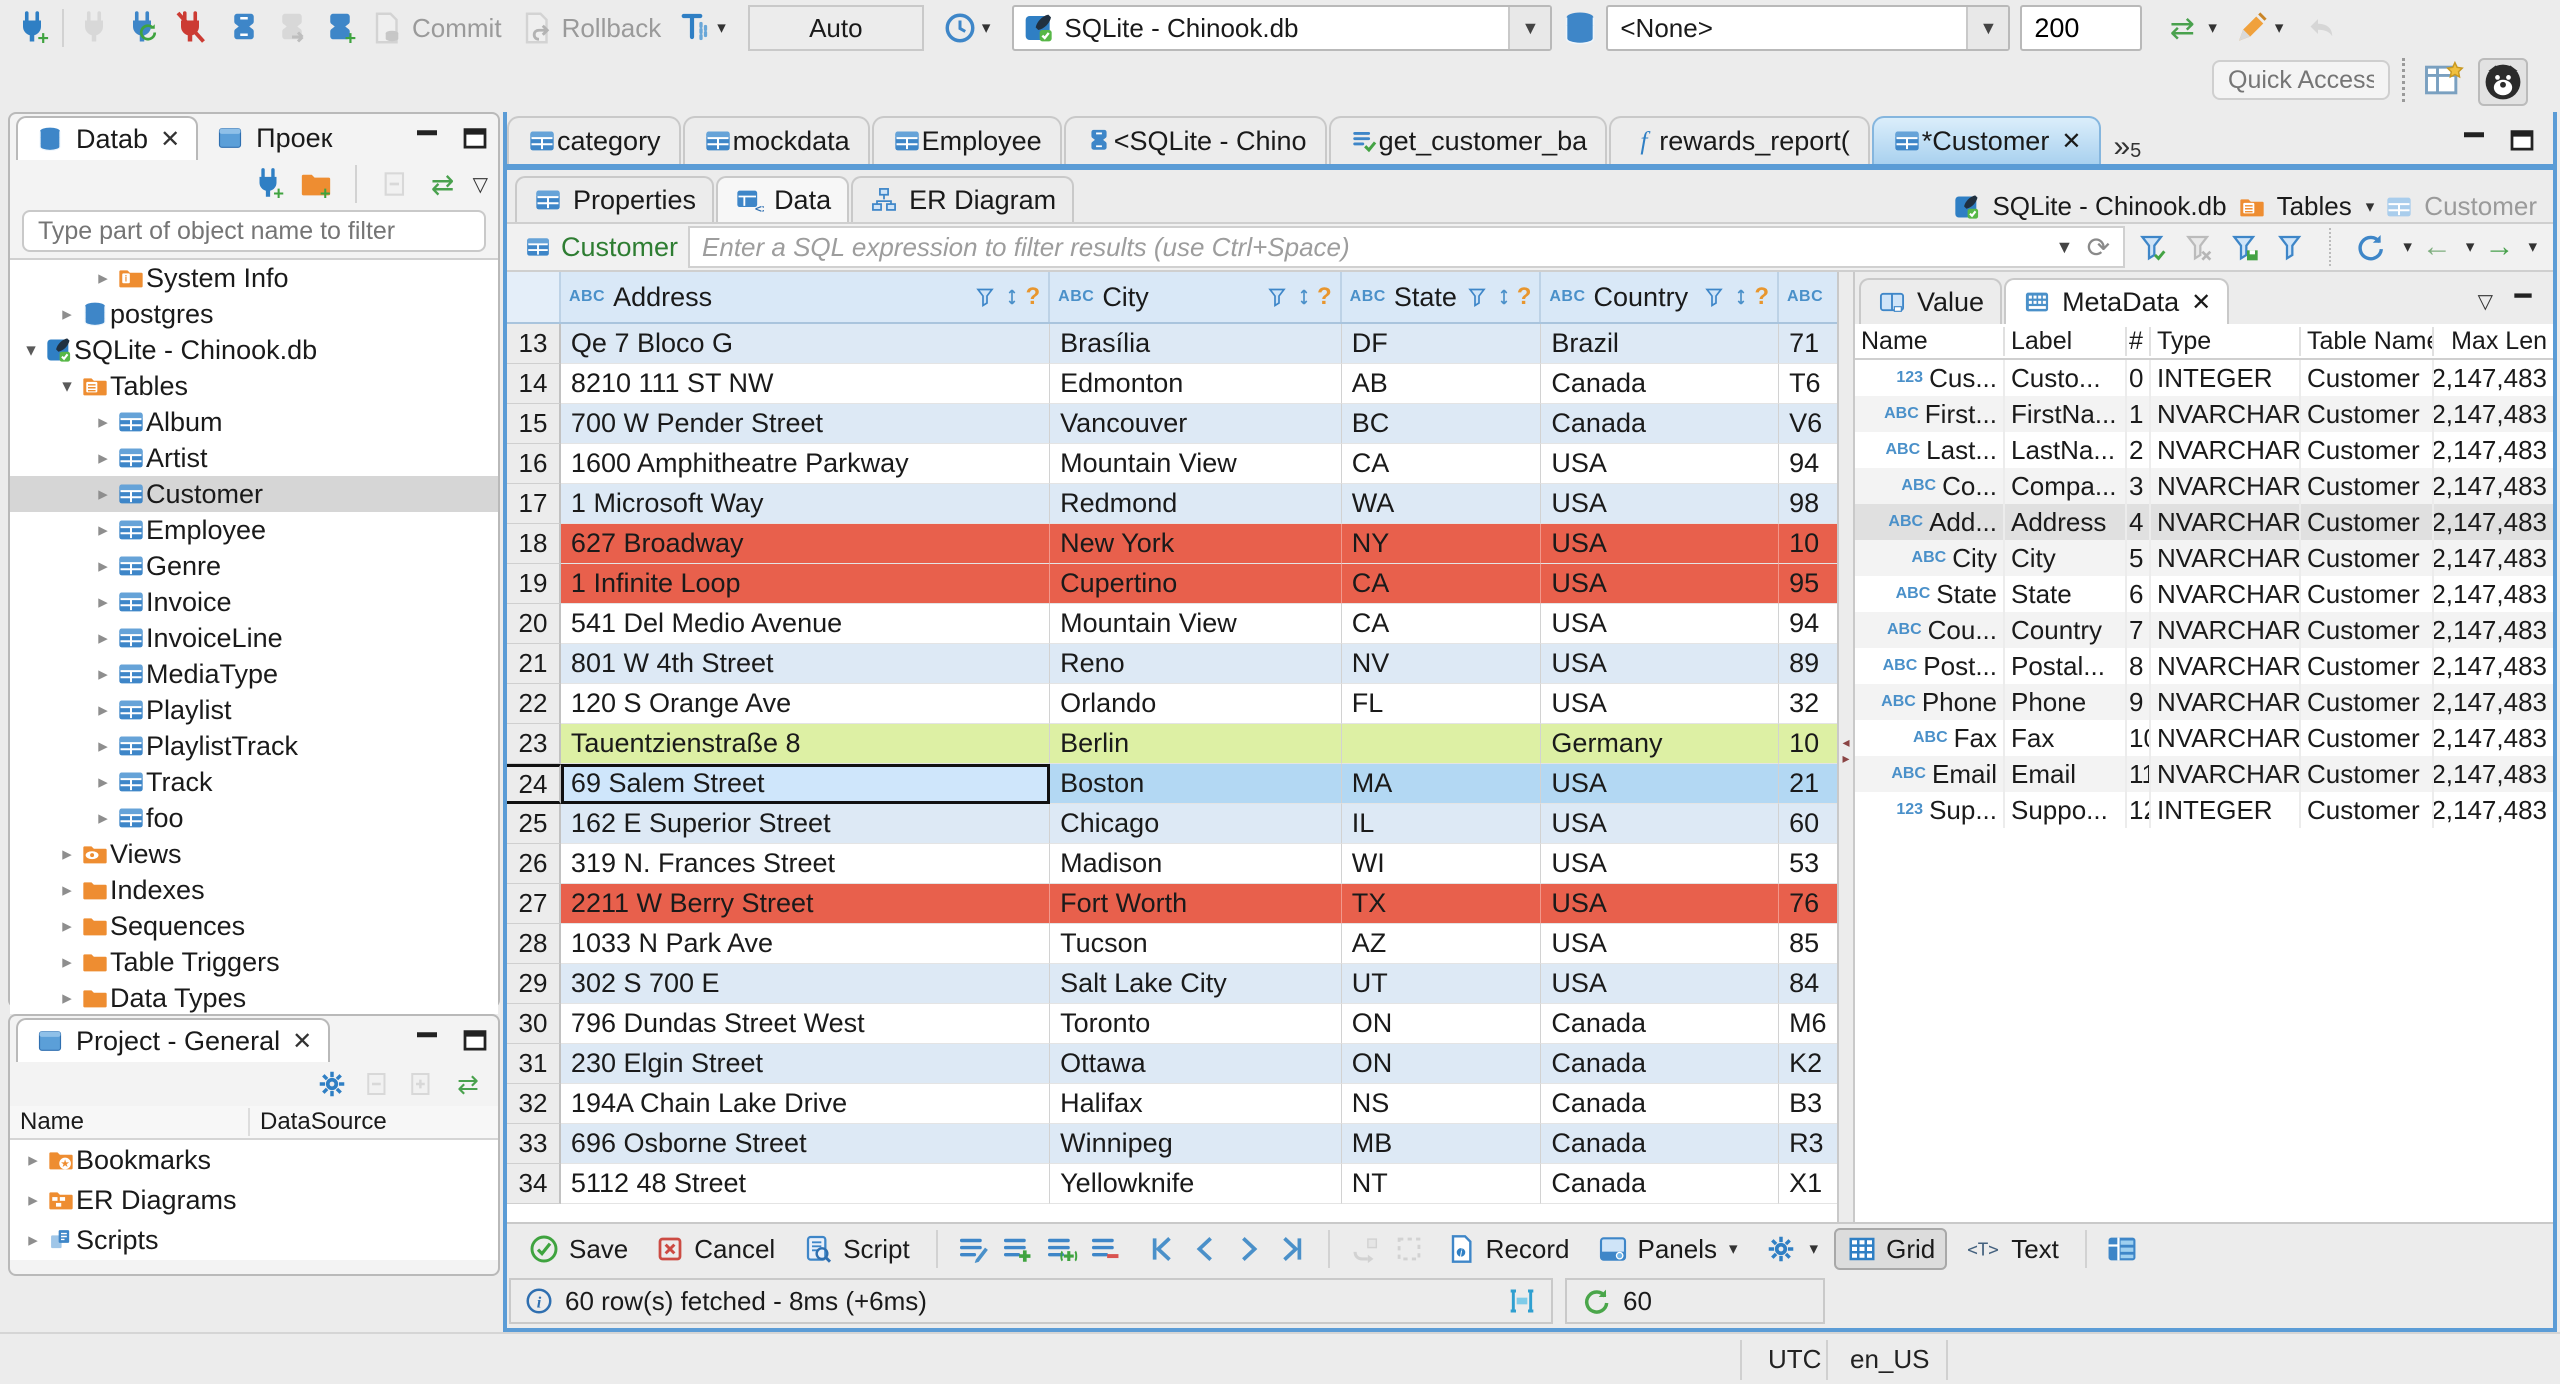 This screenshot has height=1384, width=2560. What do you see at coordinates (2499, 247) in the screenshot?
I see `nav-forward-icon: →` at bounding box center [2499, 247].